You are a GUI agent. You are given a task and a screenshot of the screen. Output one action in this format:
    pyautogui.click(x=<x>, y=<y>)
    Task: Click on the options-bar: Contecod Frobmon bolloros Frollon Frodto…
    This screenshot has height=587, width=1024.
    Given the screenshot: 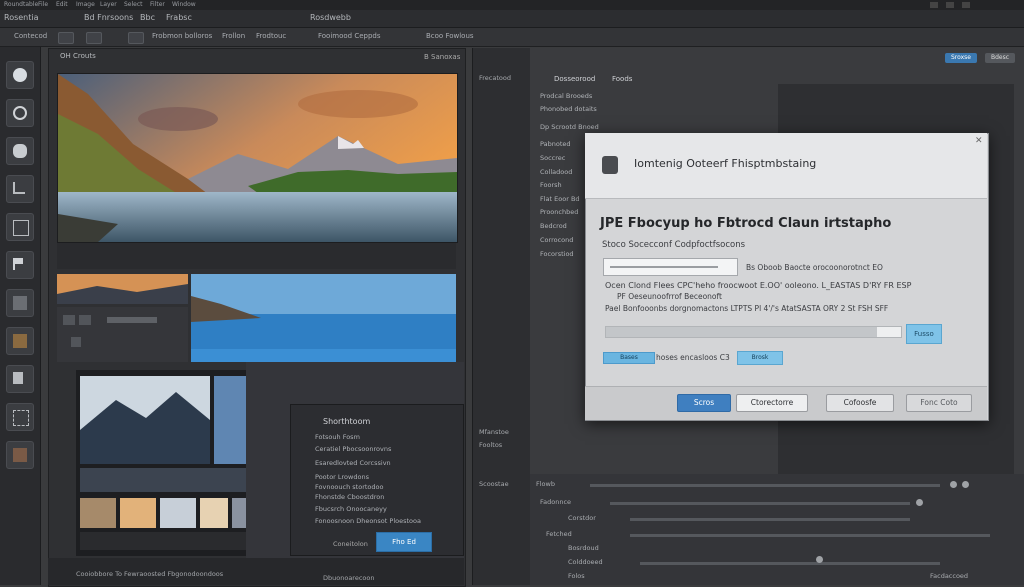 What is the action you would take?
    pyautogui.click(x=512, y=37)
    